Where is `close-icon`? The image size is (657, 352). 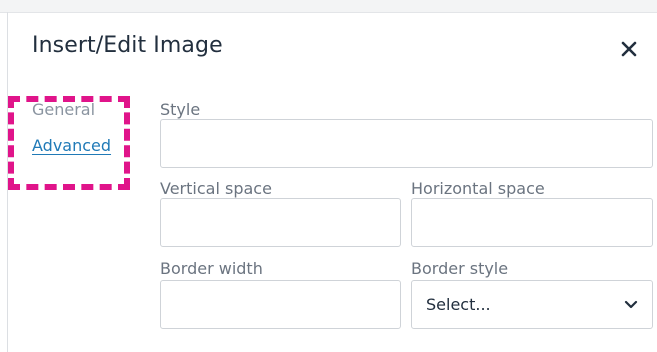 close-icon is located at coordinates (629, 49).